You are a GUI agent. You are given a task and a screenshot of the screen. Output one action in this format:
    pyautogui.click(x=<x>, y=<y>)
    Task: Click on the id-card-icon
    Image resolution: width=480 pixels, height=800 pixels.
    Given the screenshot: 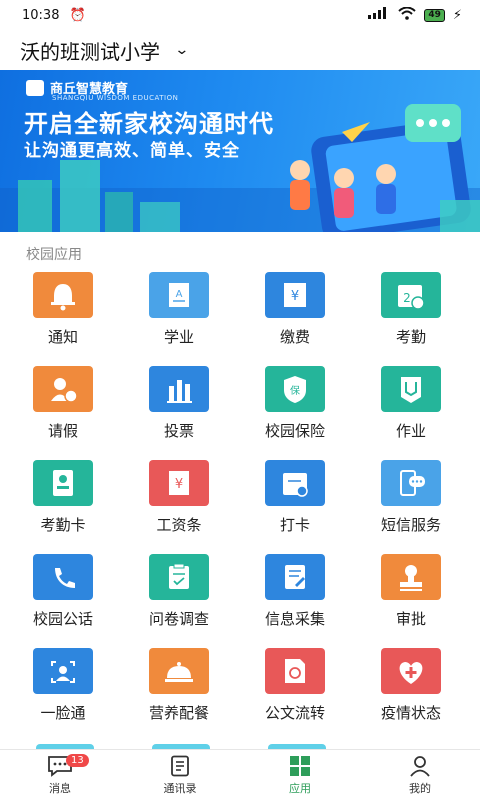 What is the action you would take?
    pyautogui.click(x=63, y=483)
    